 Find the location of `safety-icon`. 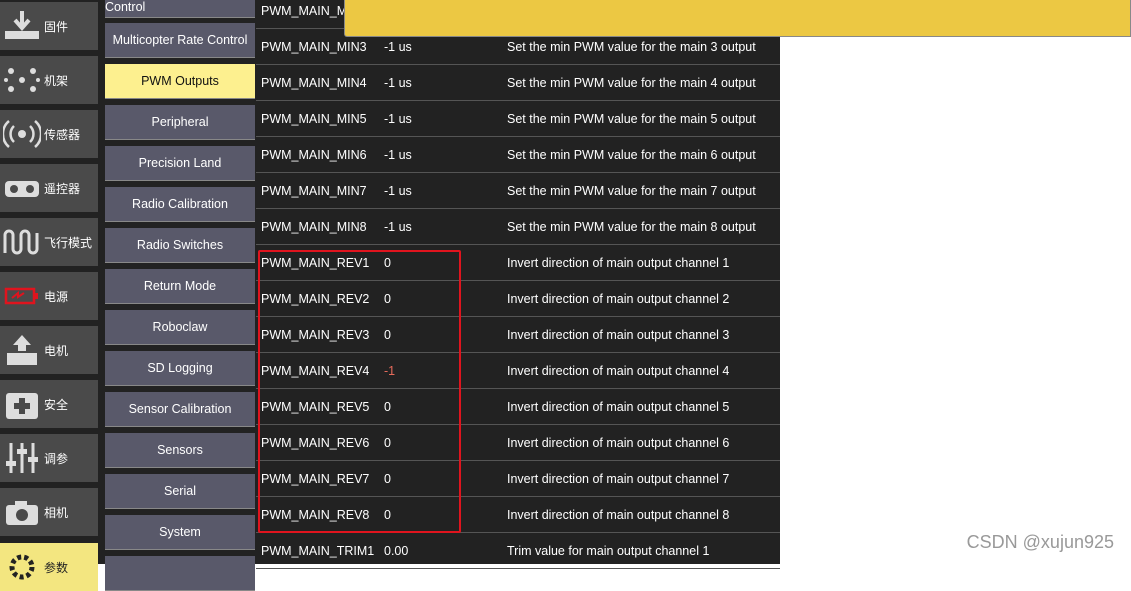

safety-icon is located at coordinates (22, 404).